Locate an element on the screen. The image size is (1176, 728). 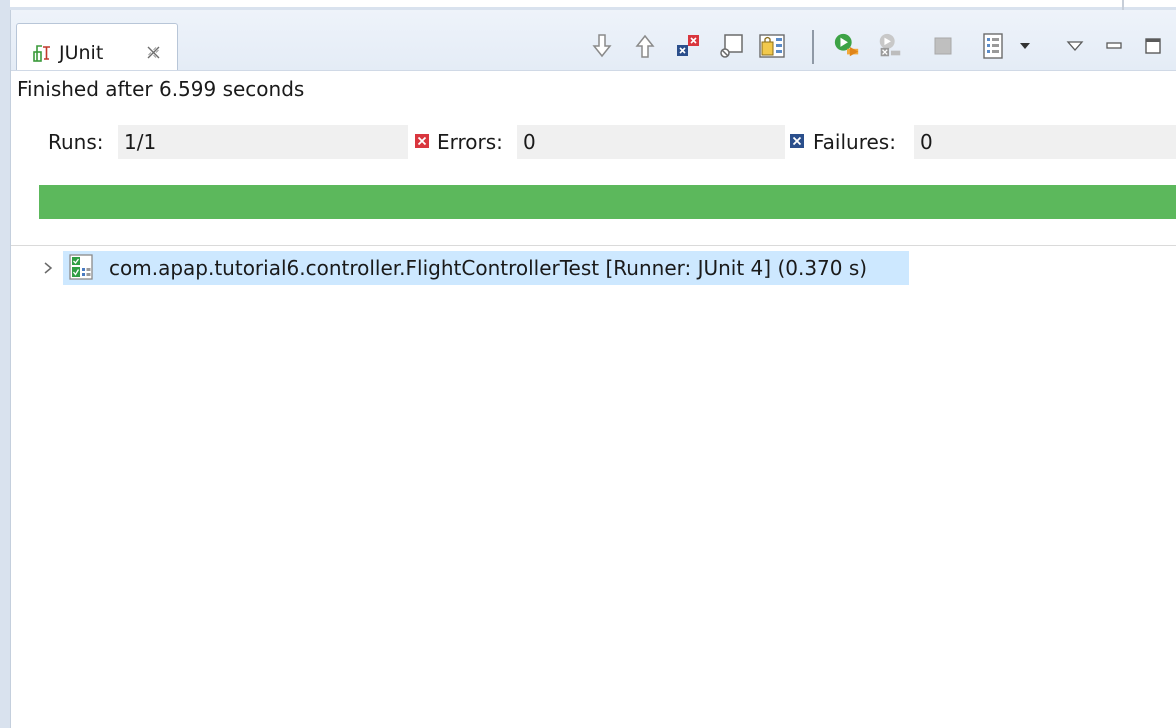
rerun-test-button is located at coordinates (847, 46).